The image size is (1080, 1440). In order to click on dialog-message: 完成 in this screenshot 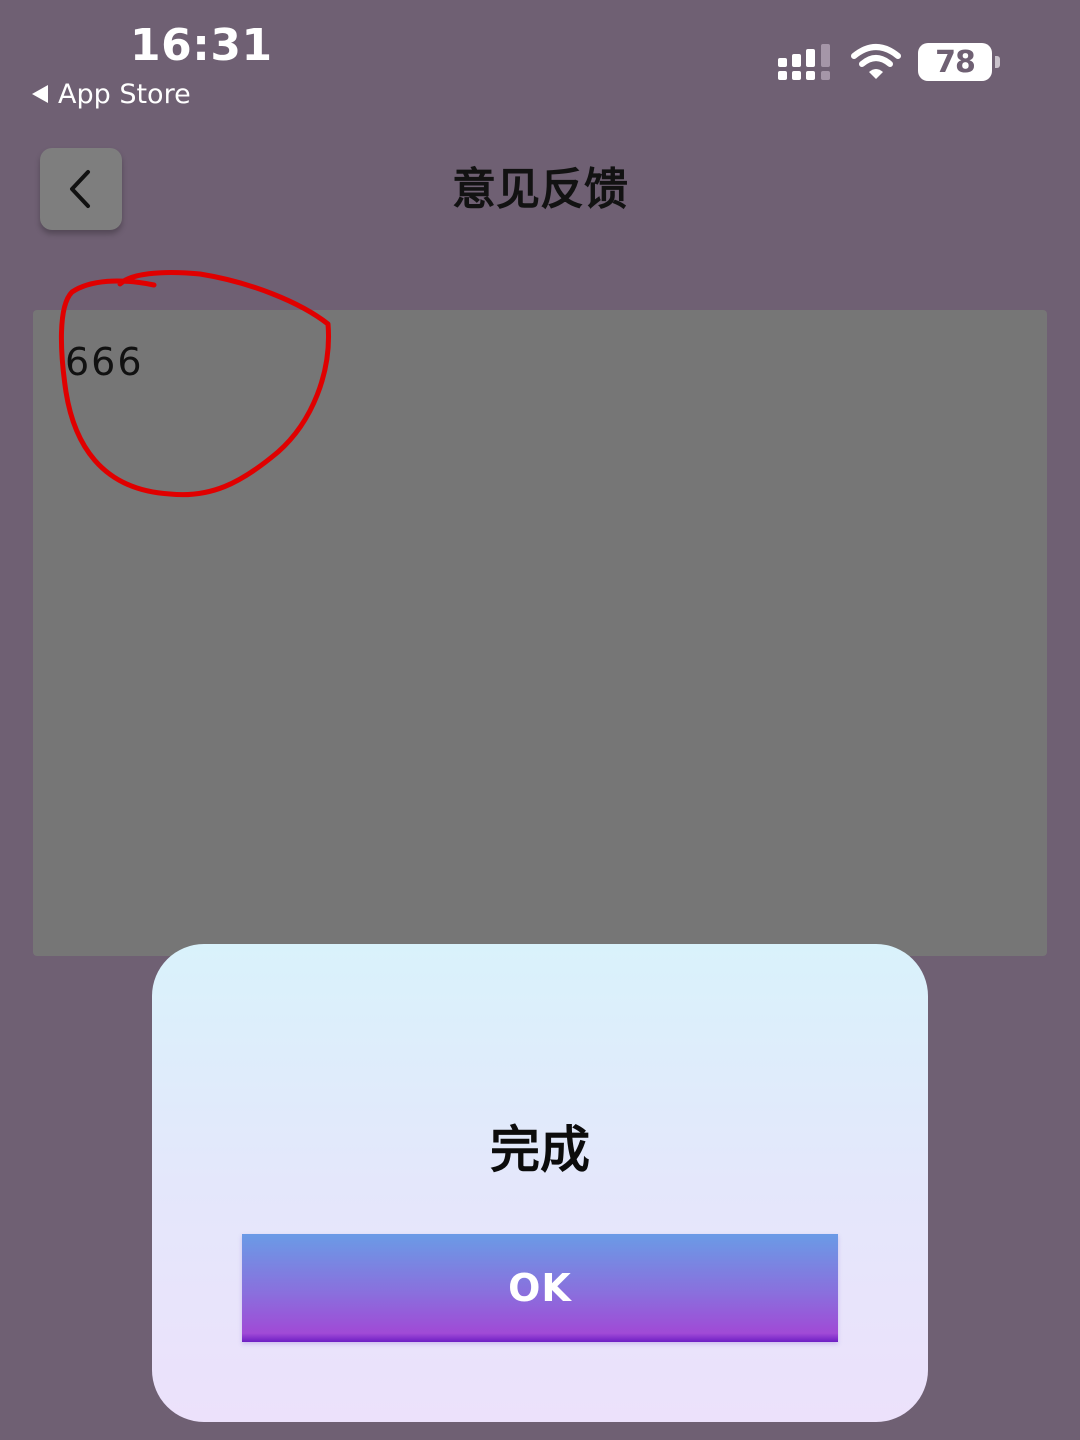, I will do `click(540, 1150)`.